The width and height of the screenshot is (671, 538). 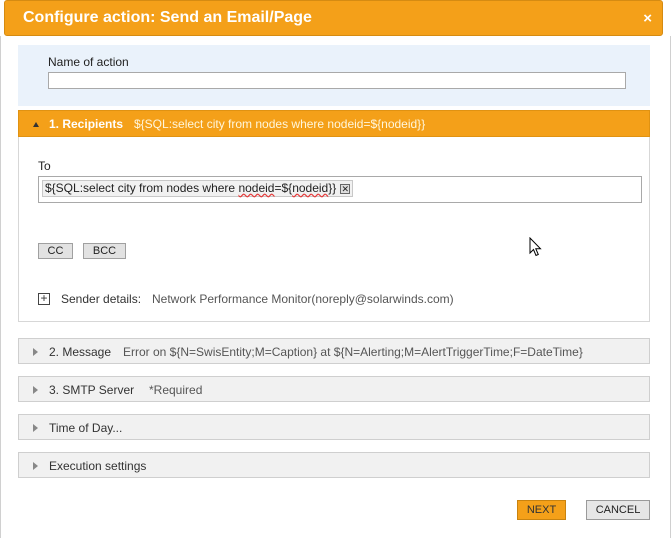 I want to click on section-smtp-title: 3. SMTP Server, so click(x=92, y=390).